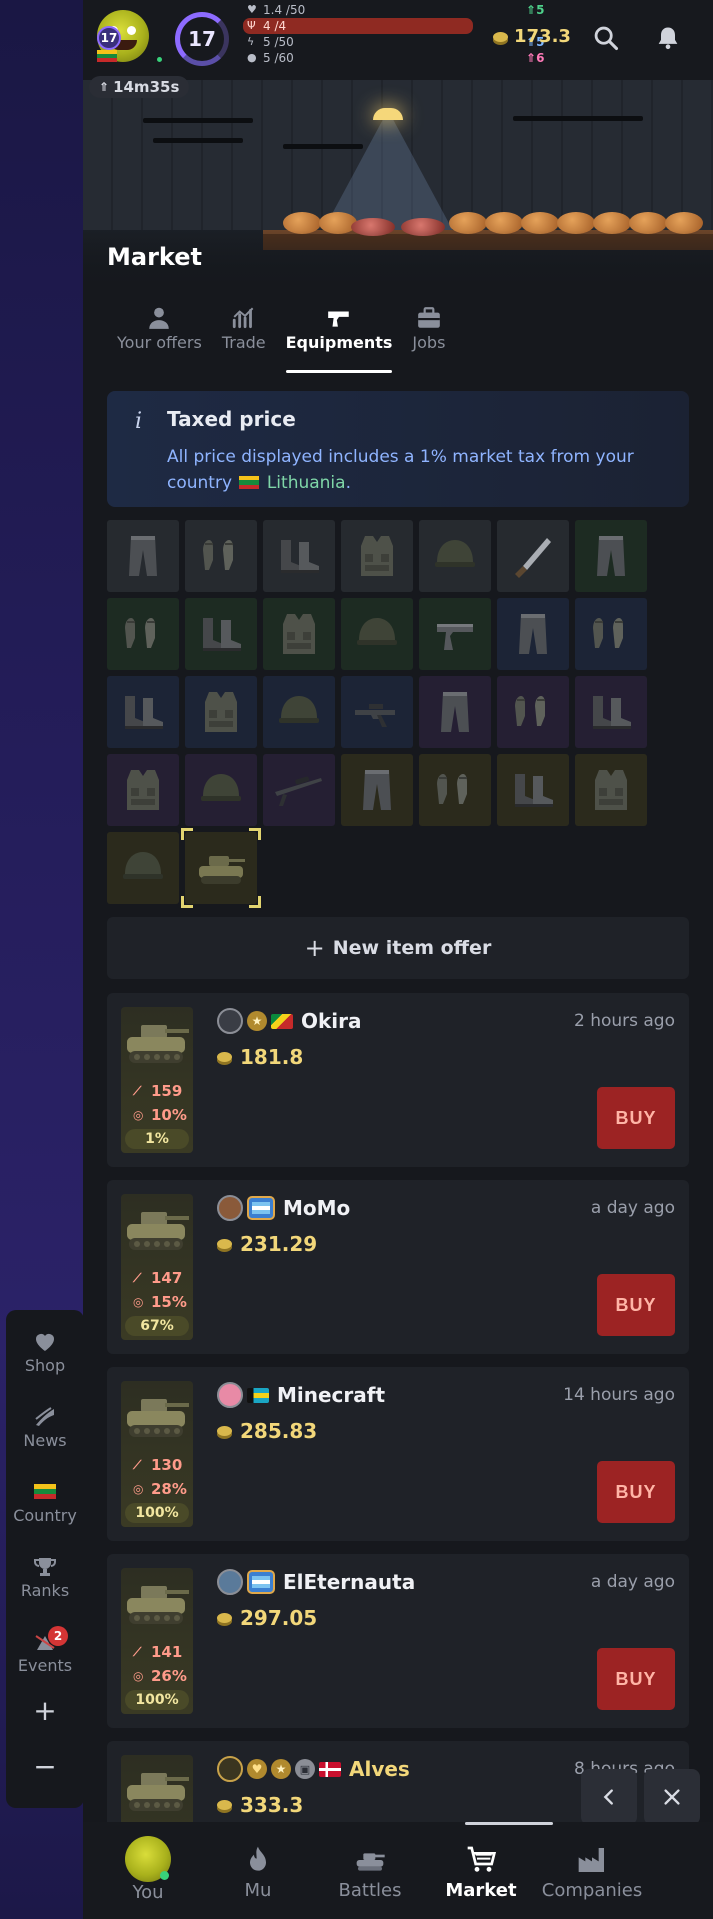 This screenshot has height=1919, width=713. Describe the element at coordinates (278, 42) in the screenshot. I see `stat-value: 5 /50` at that location.